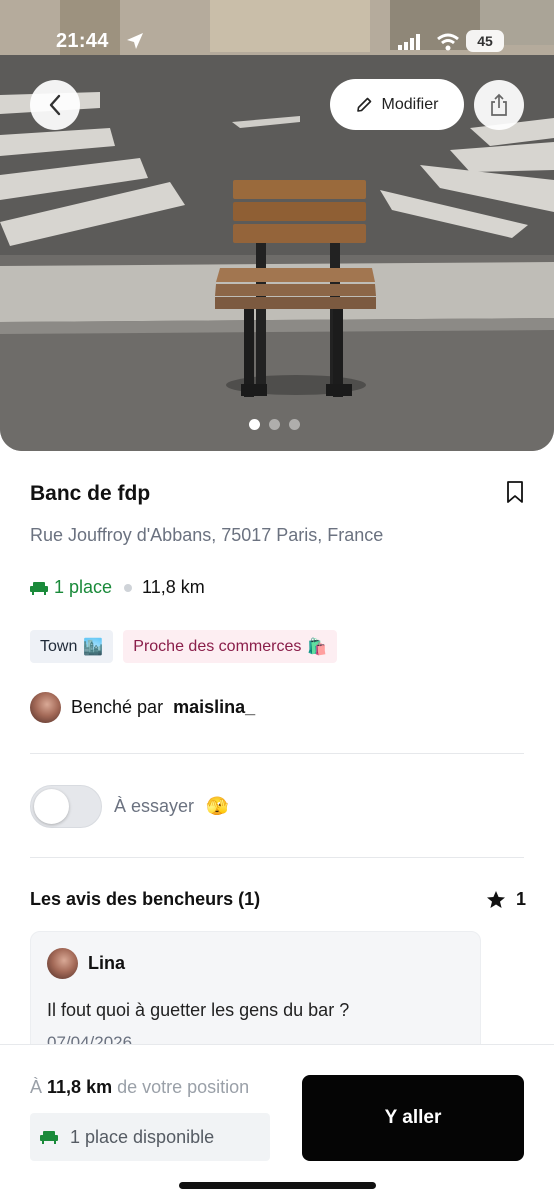  What do you see at coordinates (80, 1087) in the screenshot?
I see `where-value: 11,8 km` at bounding box center [80, 1087].